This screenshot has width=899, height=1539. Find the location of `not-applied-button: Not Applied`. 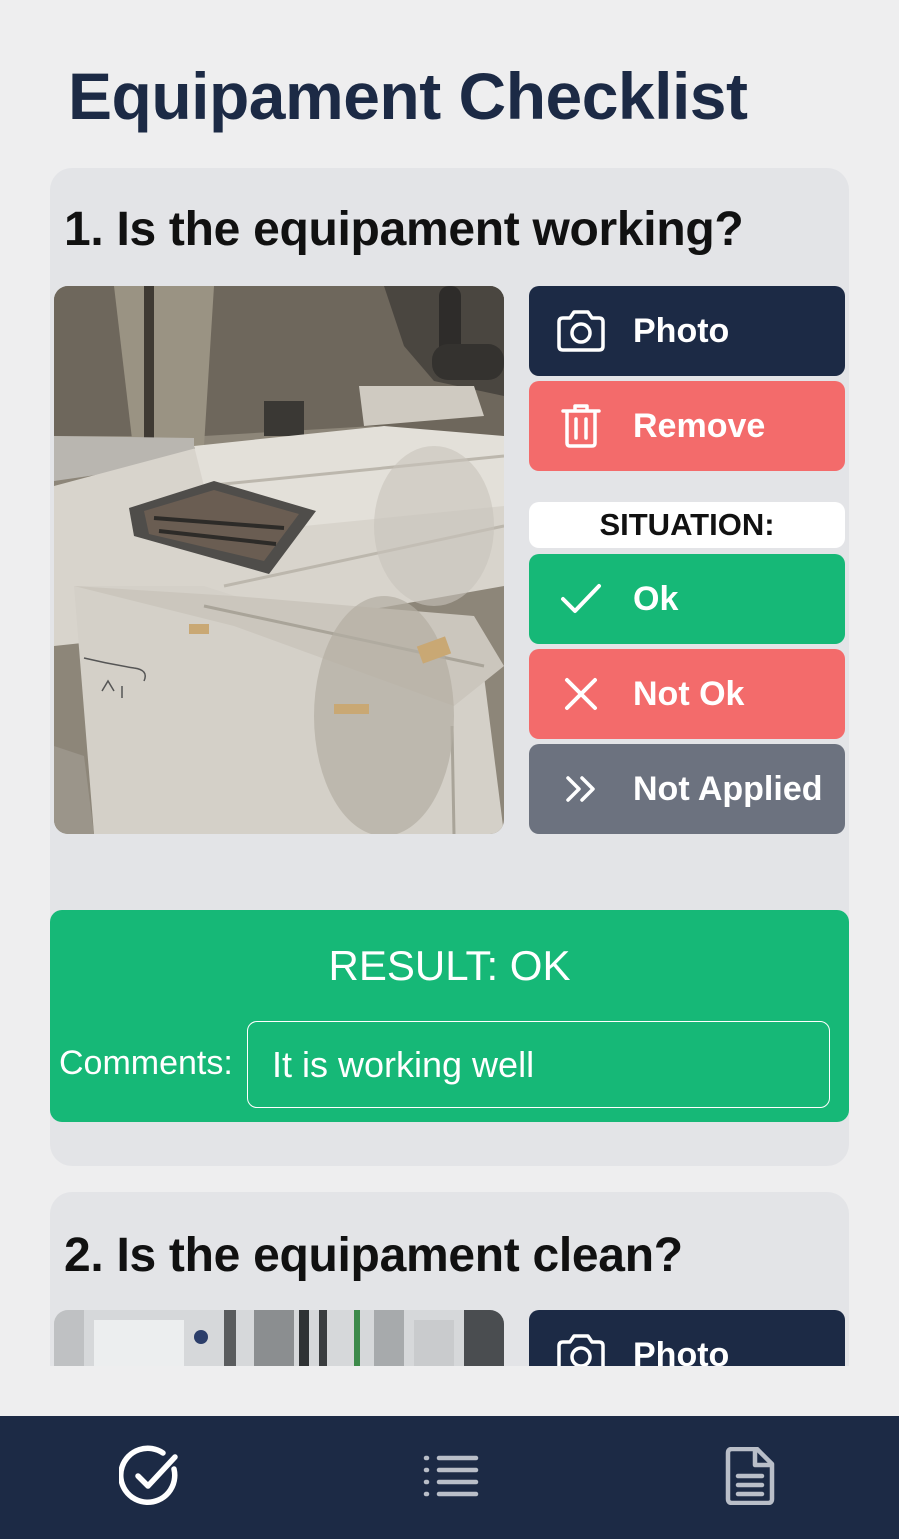

not-applied-button: Not Applied is located at coordinates (687, 789).